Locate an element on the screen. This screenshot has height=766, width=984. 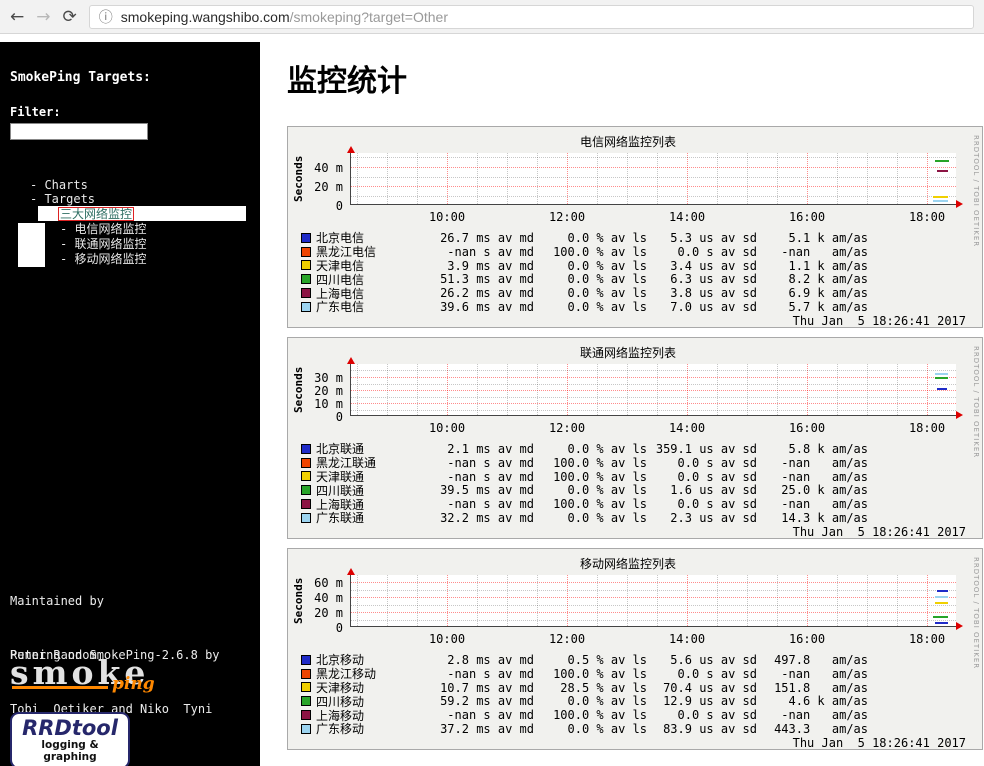
x-tick-label: 18:00 is located at coordinates (927, 428).